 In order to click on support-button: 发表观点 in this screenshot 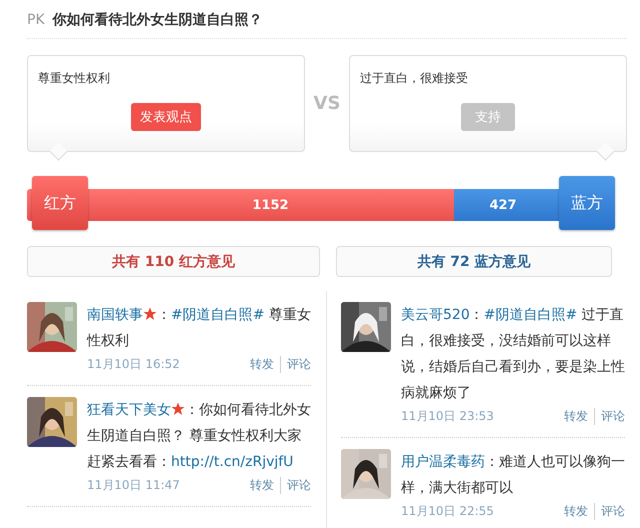, I will do `click(166, 117)`.